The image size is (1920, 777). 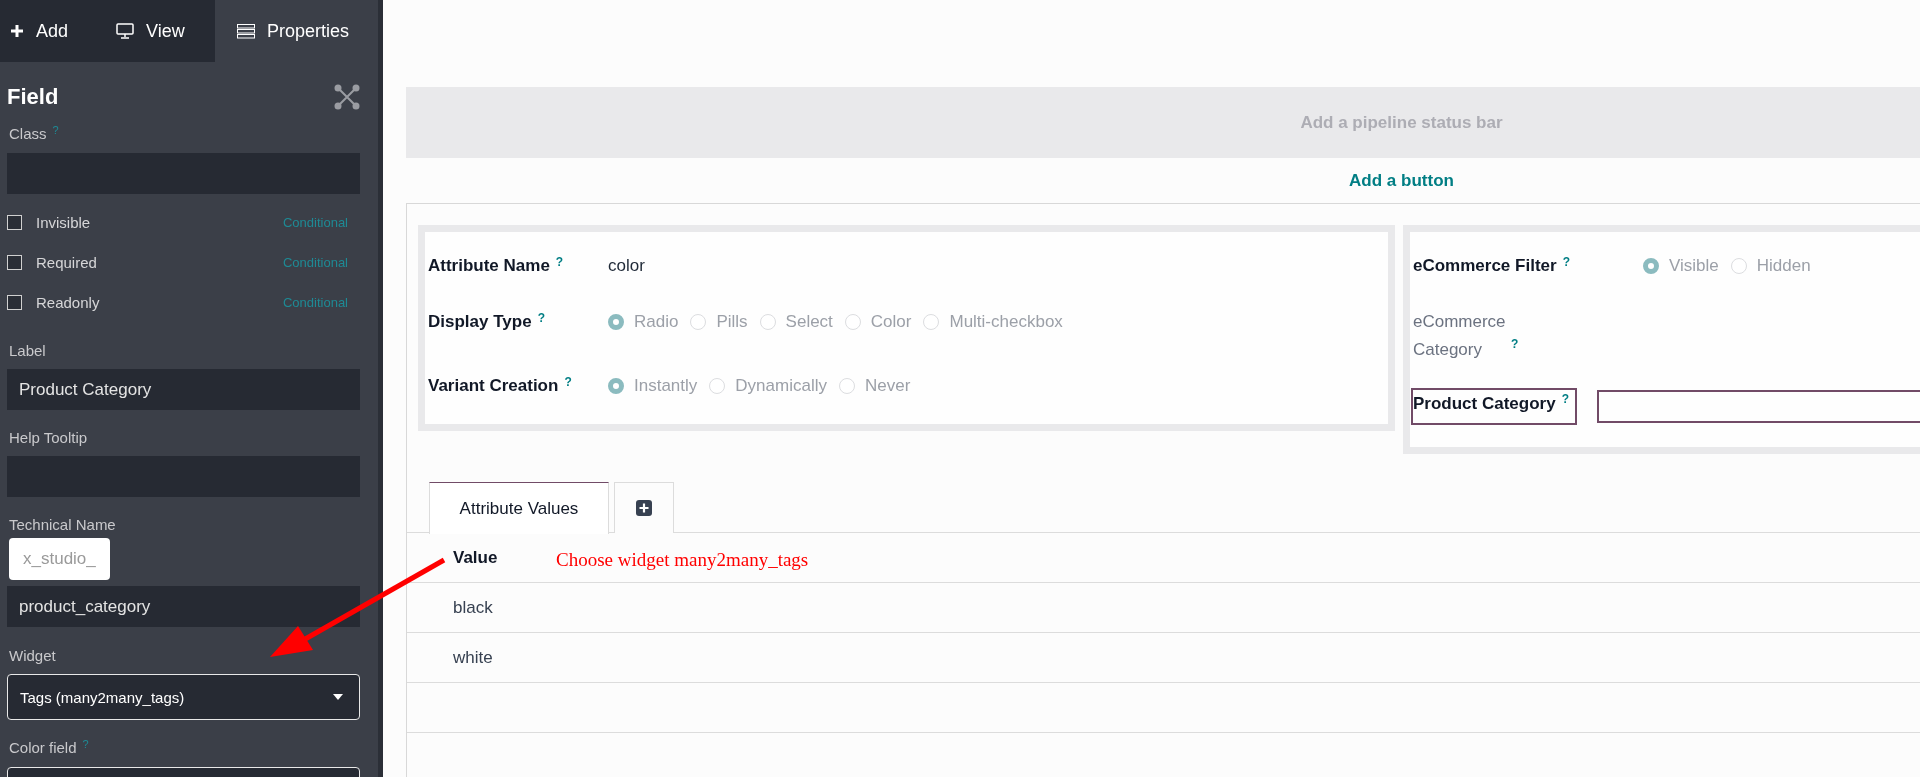 I want to click on field-label: eCommerce Category, so click(x=1459, y=336).